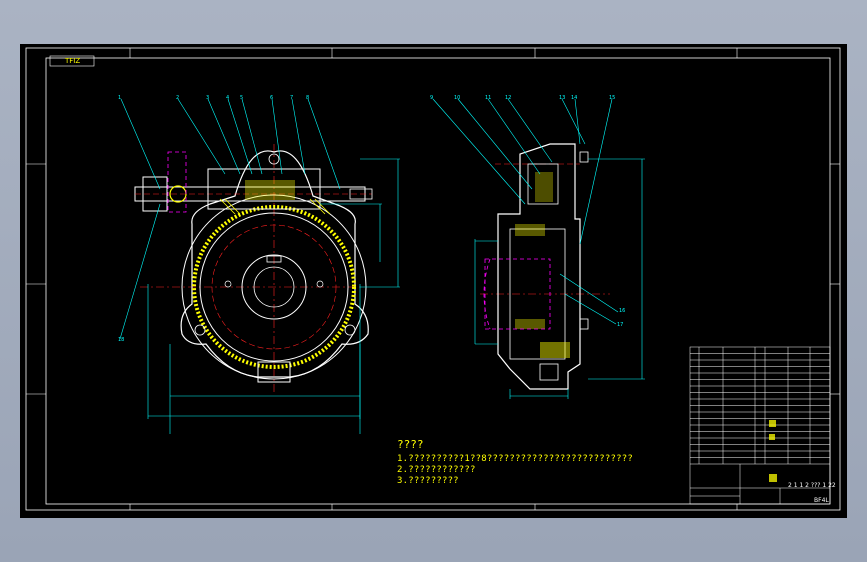  Describe the element at coordinates (620, 325) in the screenshot. I see `svg-text: 17` at that location.